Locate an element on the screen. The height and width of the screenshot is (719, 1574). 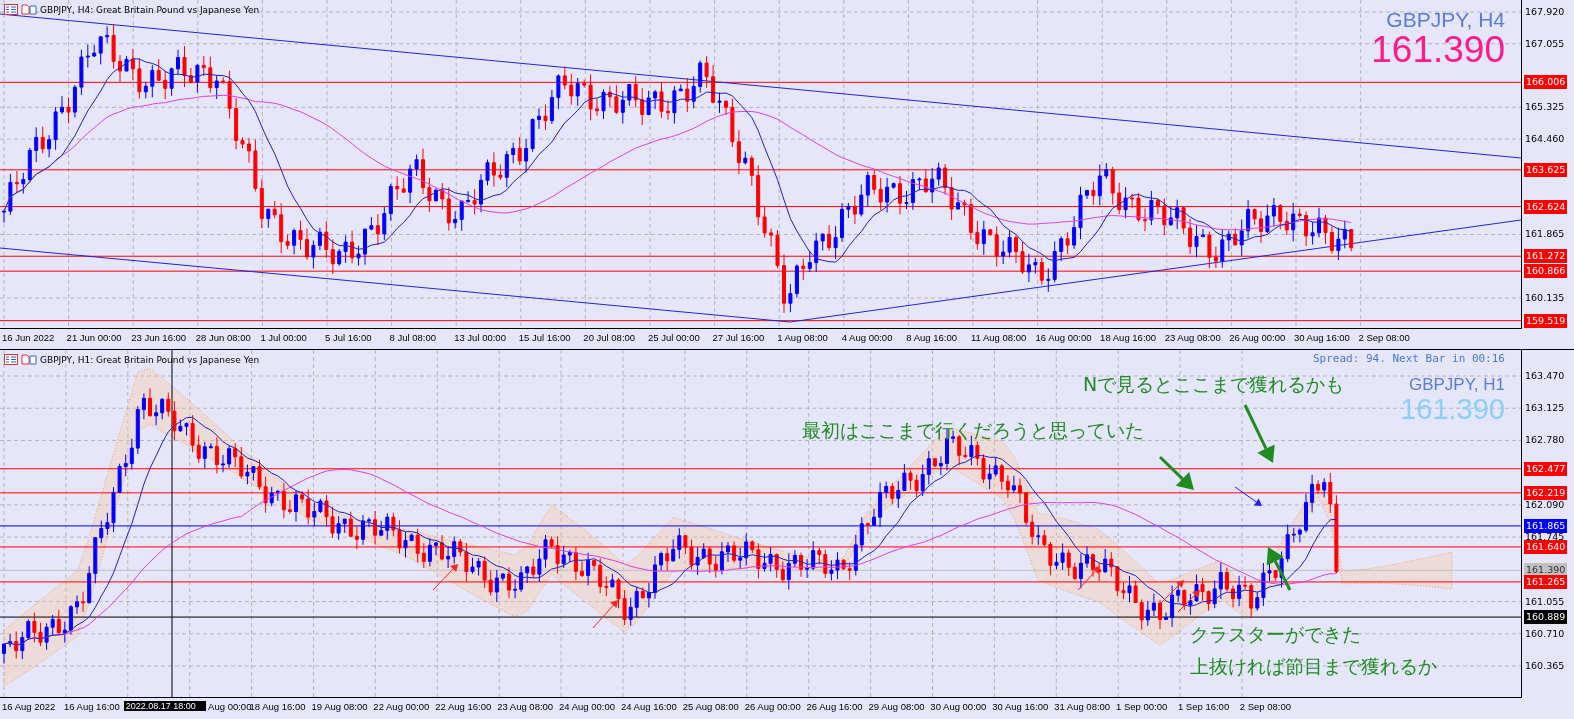
chart-title: GBPJPY, H4: Great Britain Pound vs Japanese Yen is located at coordinates (150, 9).